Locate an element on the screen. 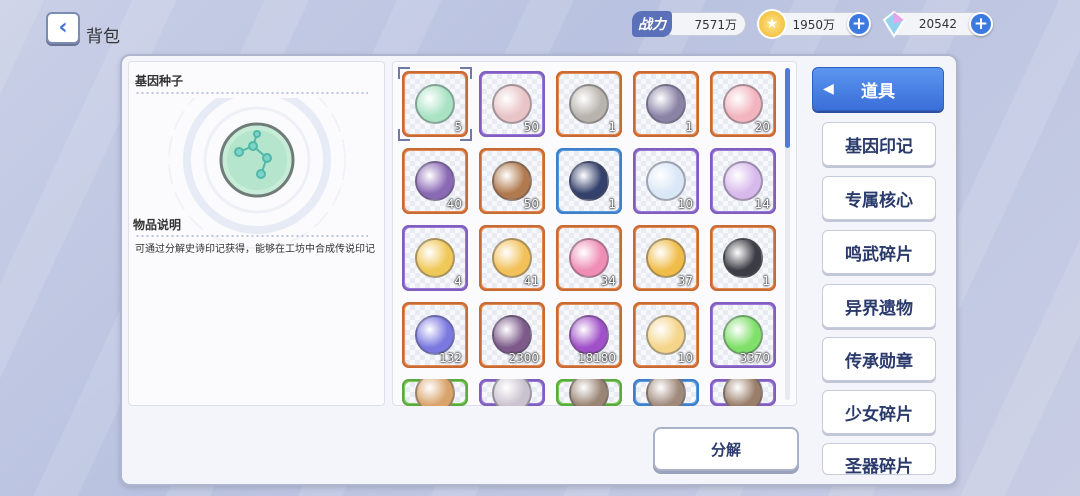 This screenshot has width=1080, height=496. crystal-icon is located at coordinates (589, 335).